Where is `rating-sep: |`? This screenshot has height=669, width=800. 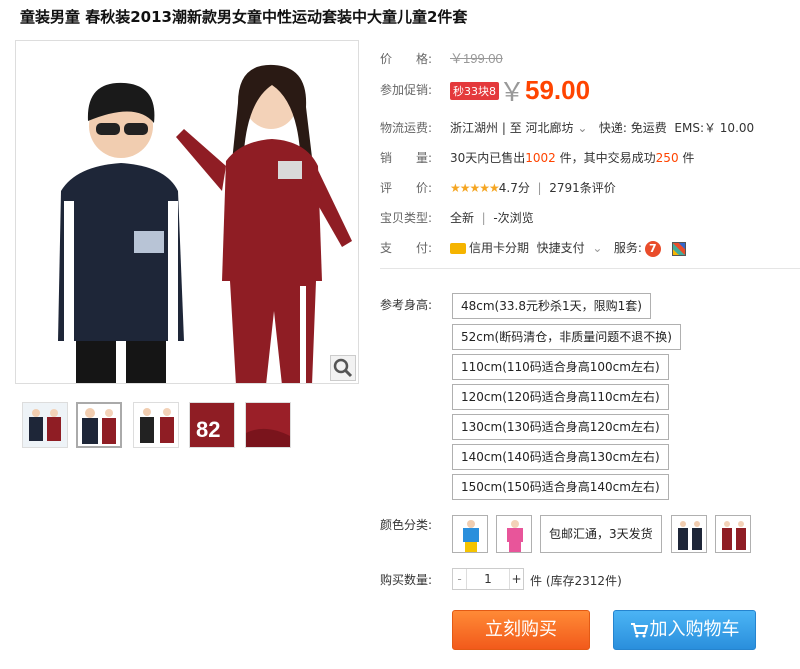 rating-sep: | is located at coordinates (539, 188).